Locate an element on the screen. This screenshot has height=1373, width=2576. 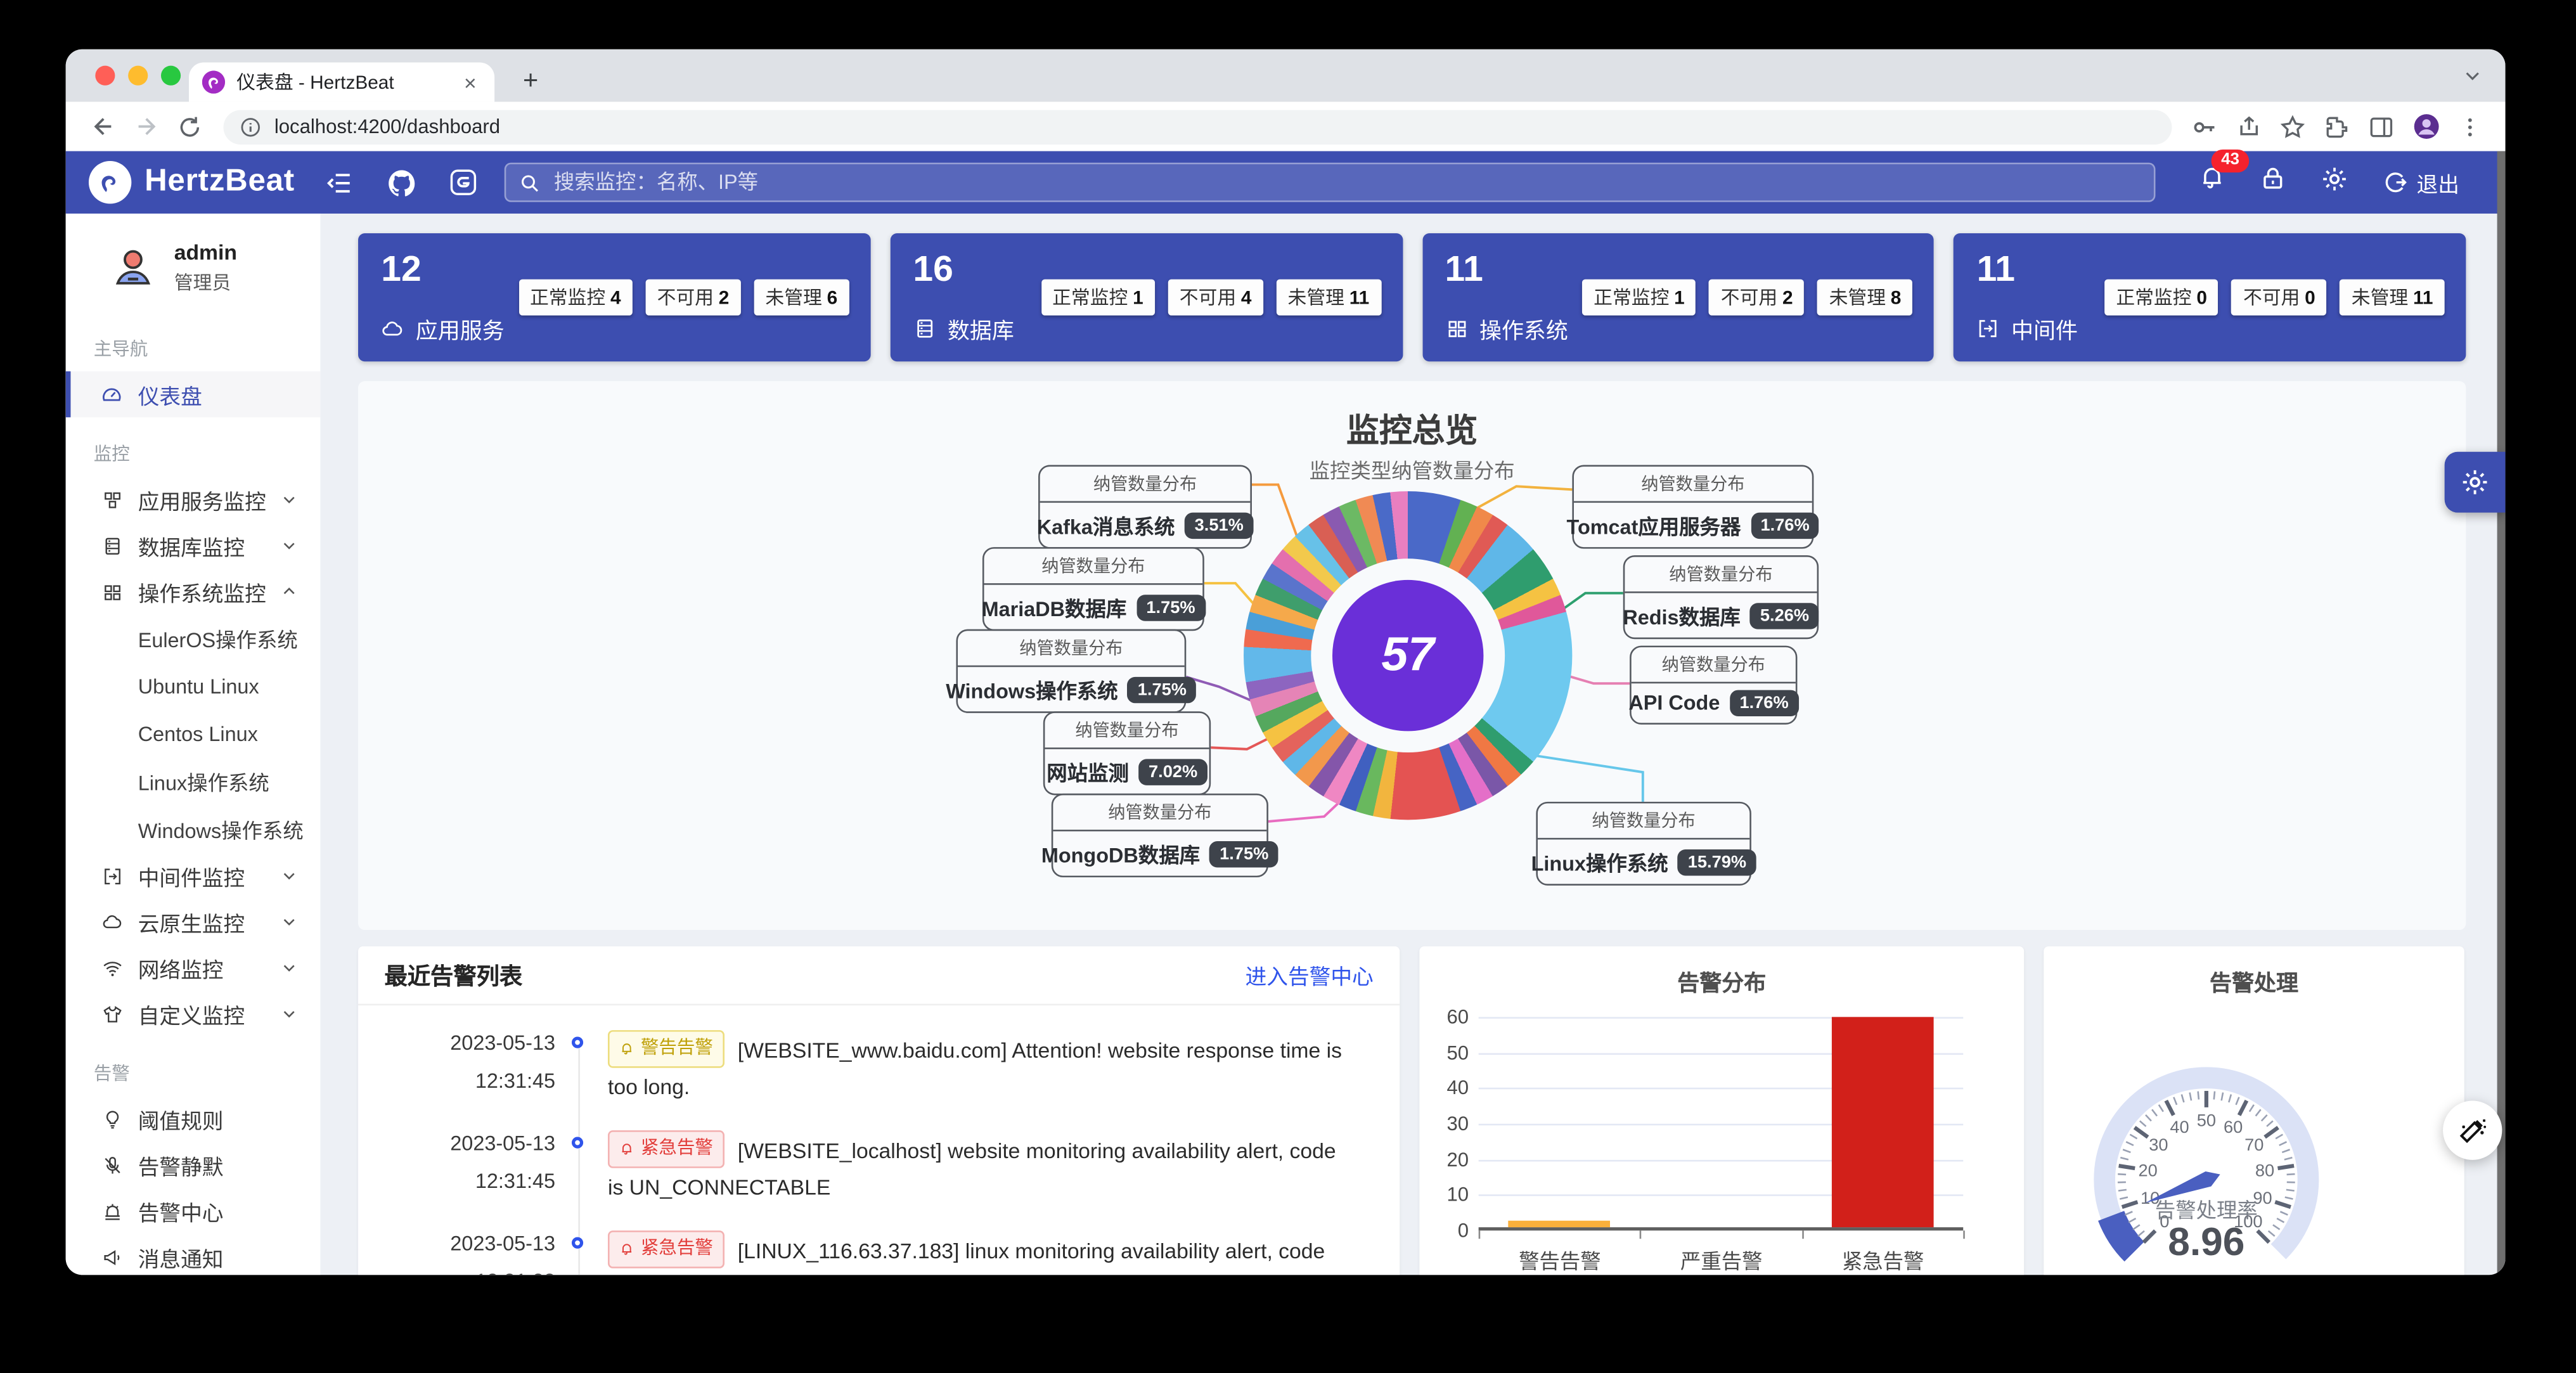
sidebar-item-alert-silence: 告警静默 is located at coordinates (193, 1165).